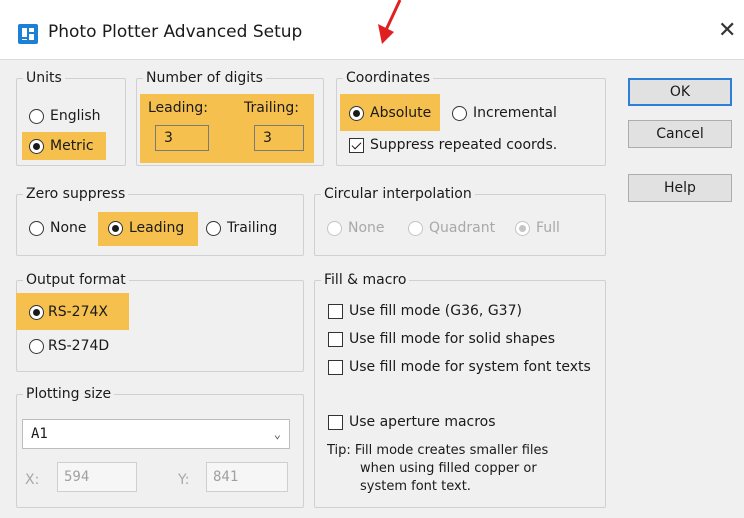 The height and width of the screenshot is (518, 744). Describe the element at coordinates (463, 145) in the screenshot. I see `suppress-repeated-label: Suppress repeated coords.` at that location.